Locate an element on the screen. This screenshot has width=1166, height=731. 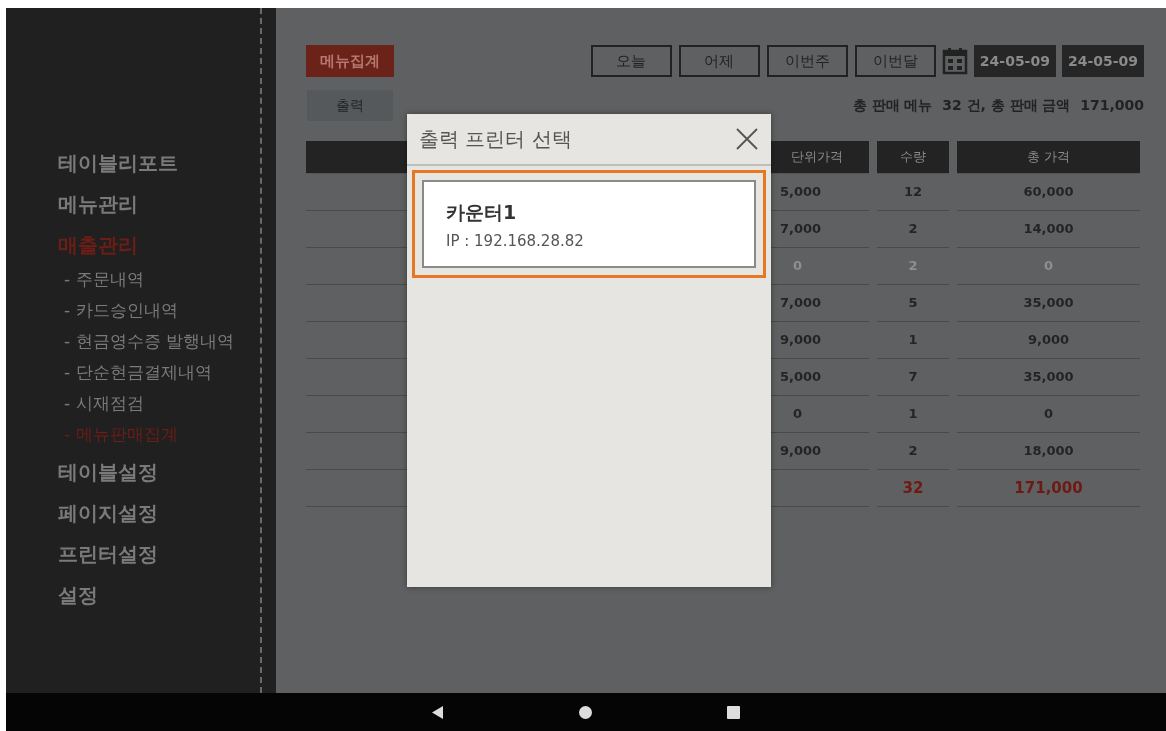
table-cell: 5 is located at coordinates (913, 303).